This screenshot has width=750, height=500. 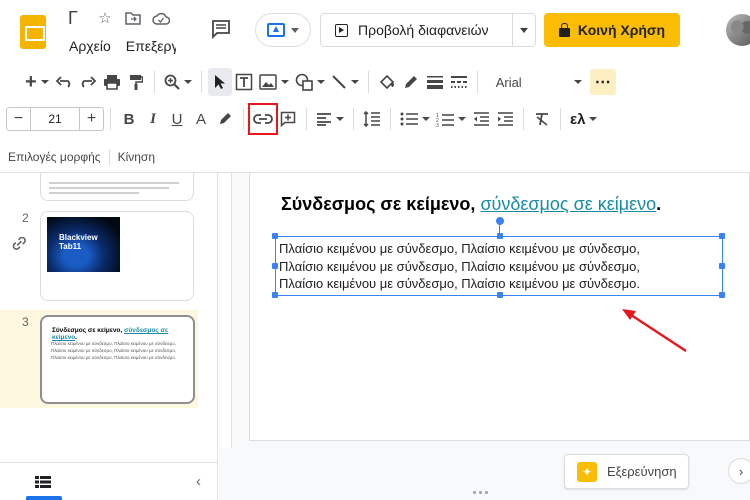 I want to click on text-toolbar: − 21 + B I U A 123 ελ, so click(x=375, y=119).